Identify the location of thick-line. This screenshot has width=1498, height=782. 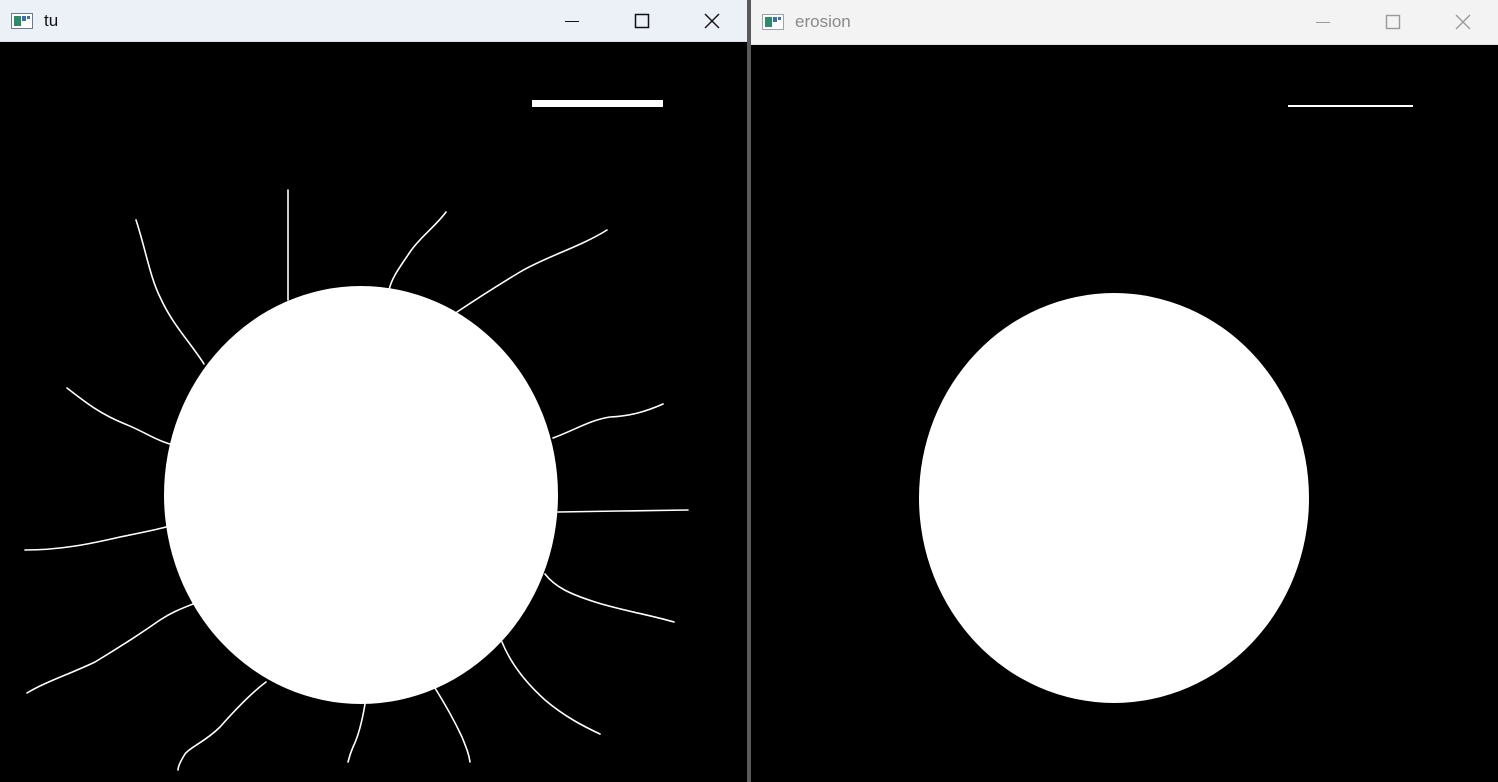
(597, 103).